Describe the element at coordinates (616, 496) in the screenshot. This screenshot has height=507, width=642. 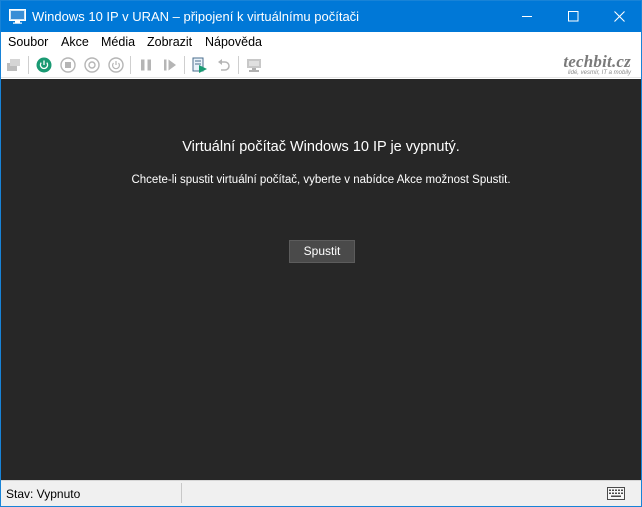
I see `keyboard-icon` at that location.